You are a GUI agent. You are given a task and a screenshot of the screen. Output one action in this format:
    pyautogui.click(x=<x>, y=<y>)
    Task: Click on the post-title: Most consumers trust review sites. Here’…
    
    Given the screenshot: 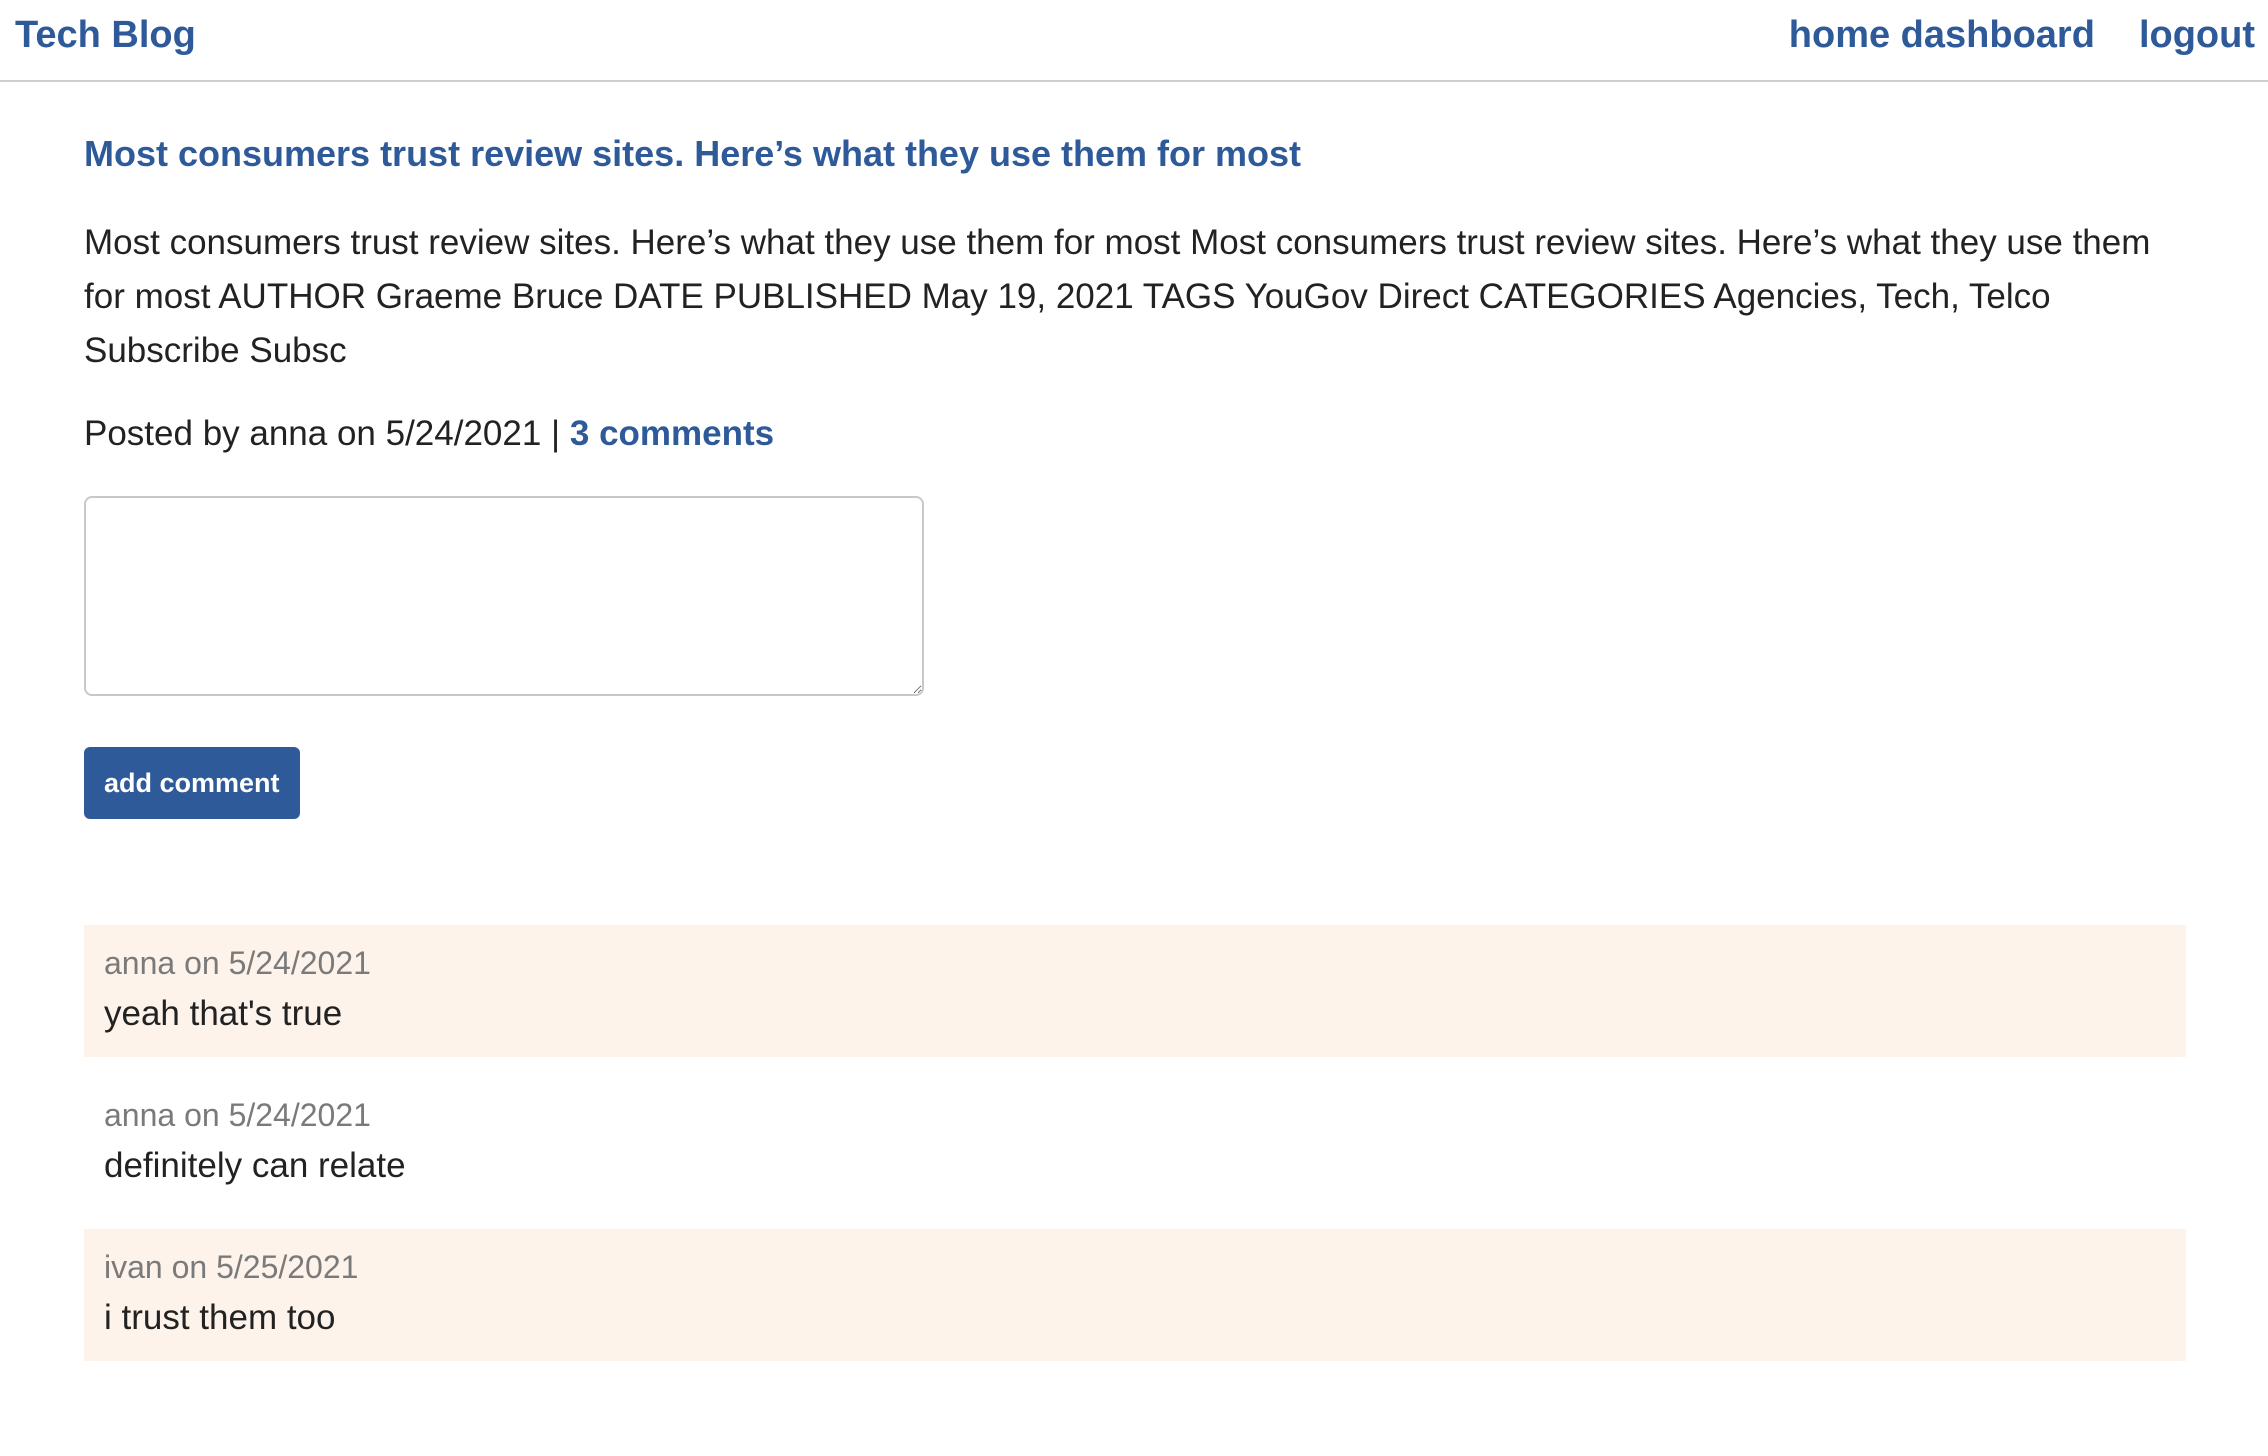 What is the action you would take?
    pyautogui.click(x=693, y=153)
    